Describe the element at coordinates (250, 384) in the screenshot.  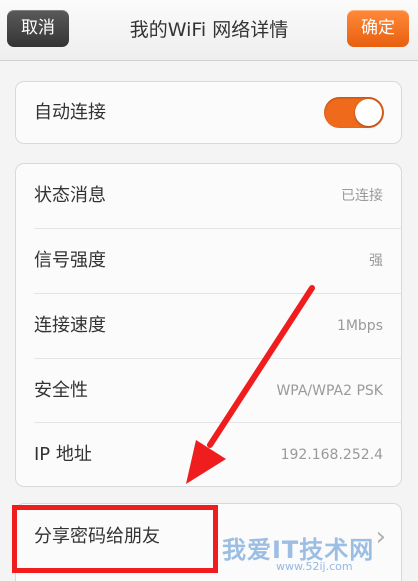
I see `red-arrow-icon` at that location.